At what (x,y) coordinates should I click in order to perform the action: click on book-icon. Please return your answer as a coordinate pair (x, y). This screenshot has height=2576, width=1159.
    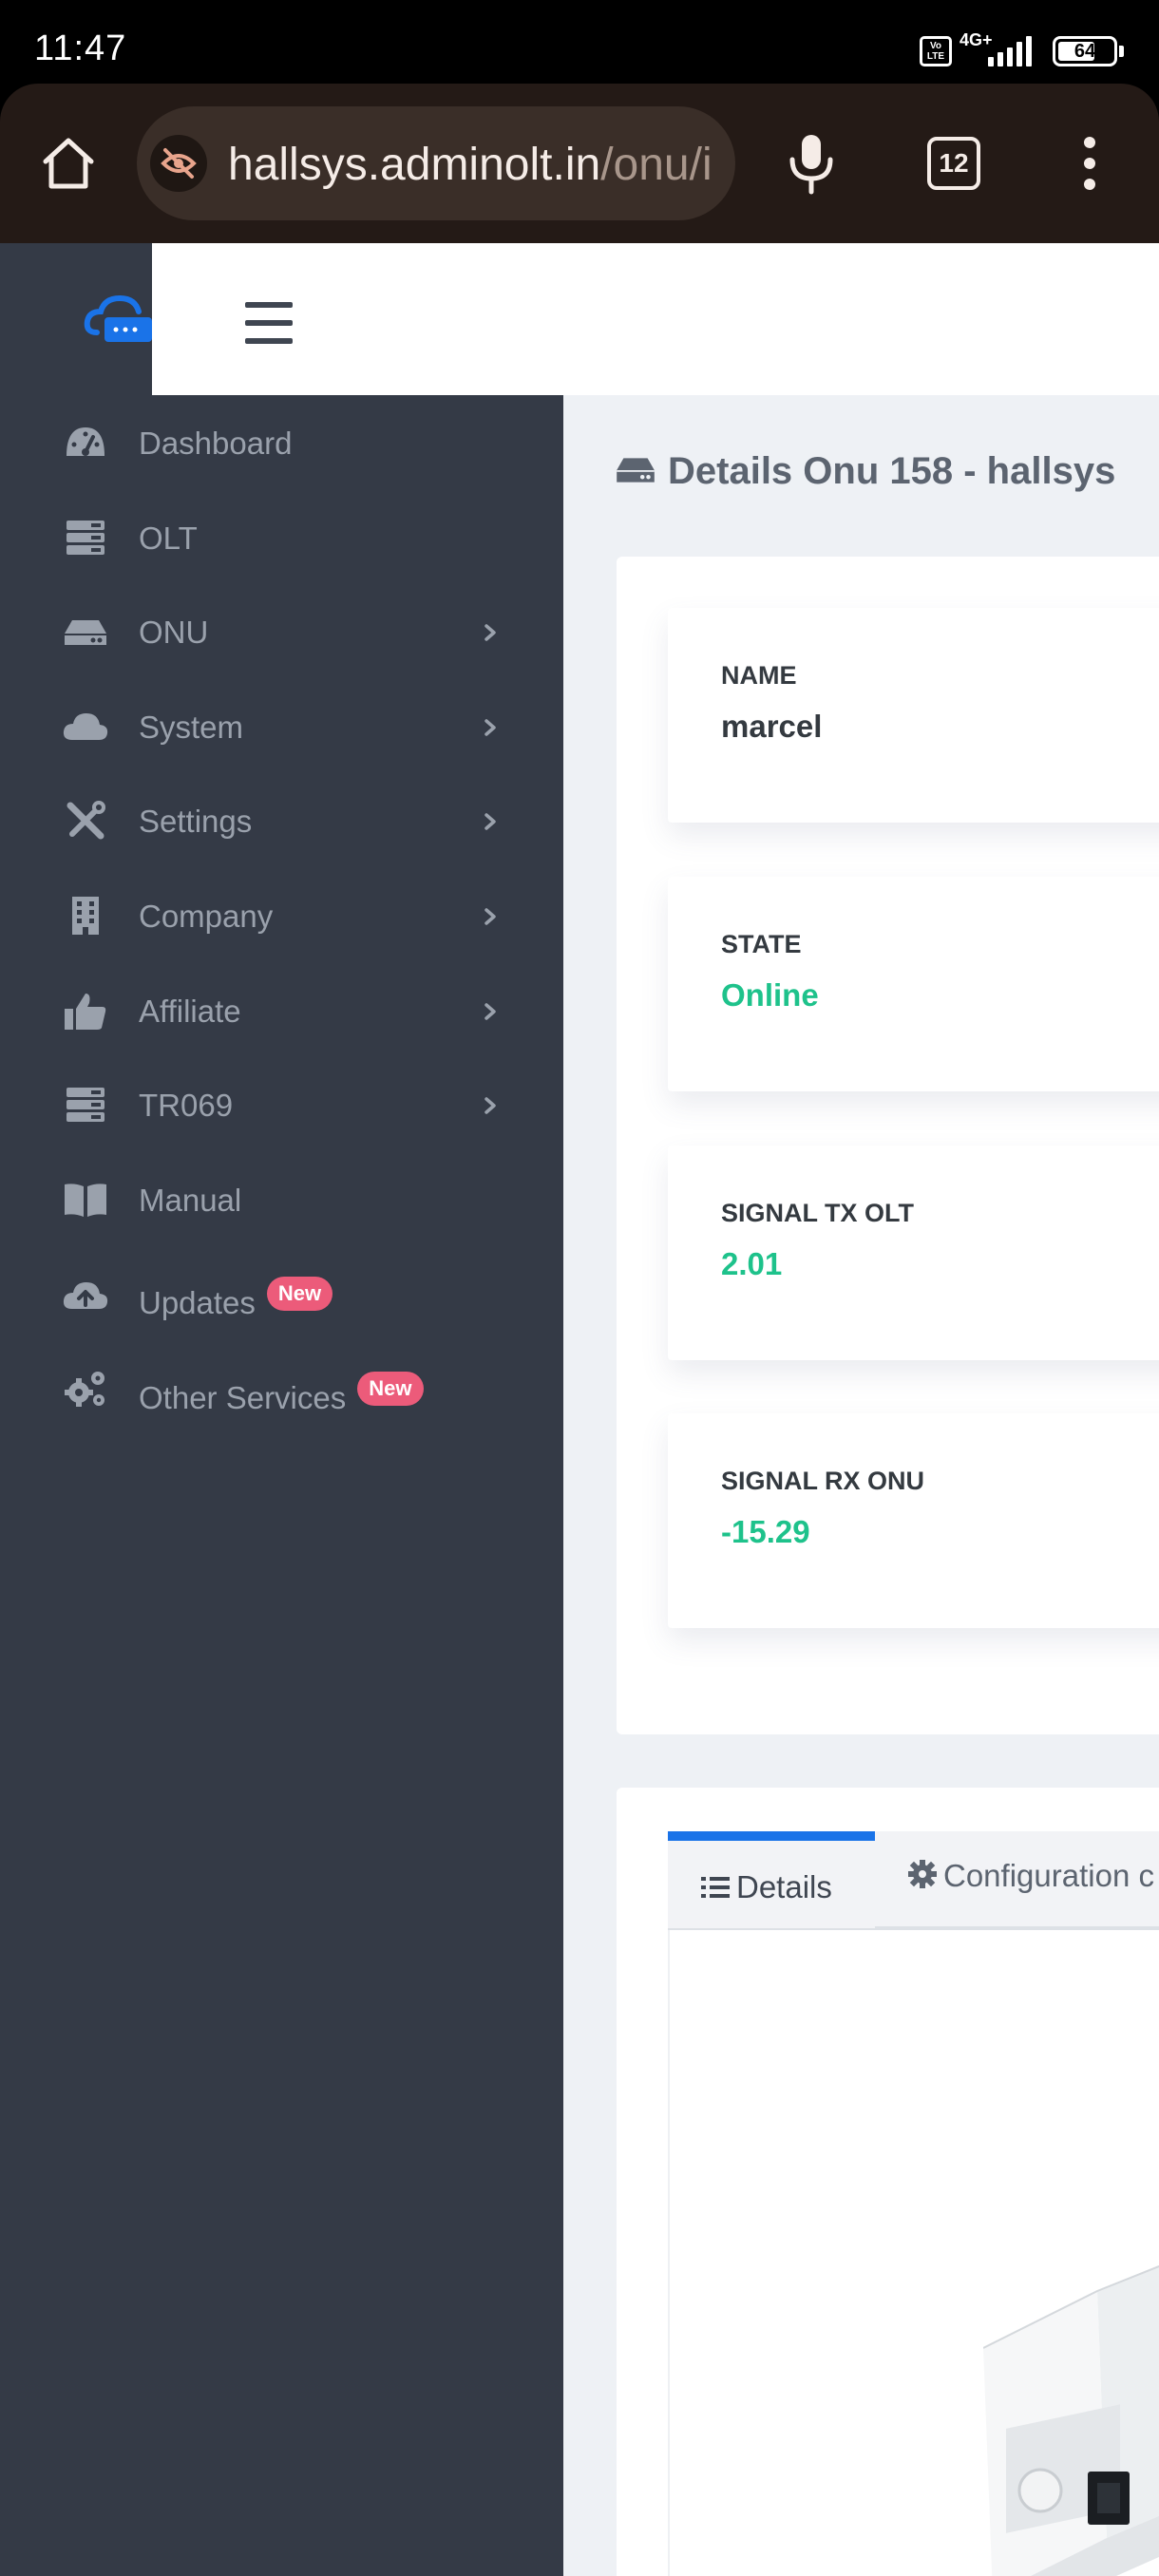
    Looking at the image, I should click on (85, 1200).